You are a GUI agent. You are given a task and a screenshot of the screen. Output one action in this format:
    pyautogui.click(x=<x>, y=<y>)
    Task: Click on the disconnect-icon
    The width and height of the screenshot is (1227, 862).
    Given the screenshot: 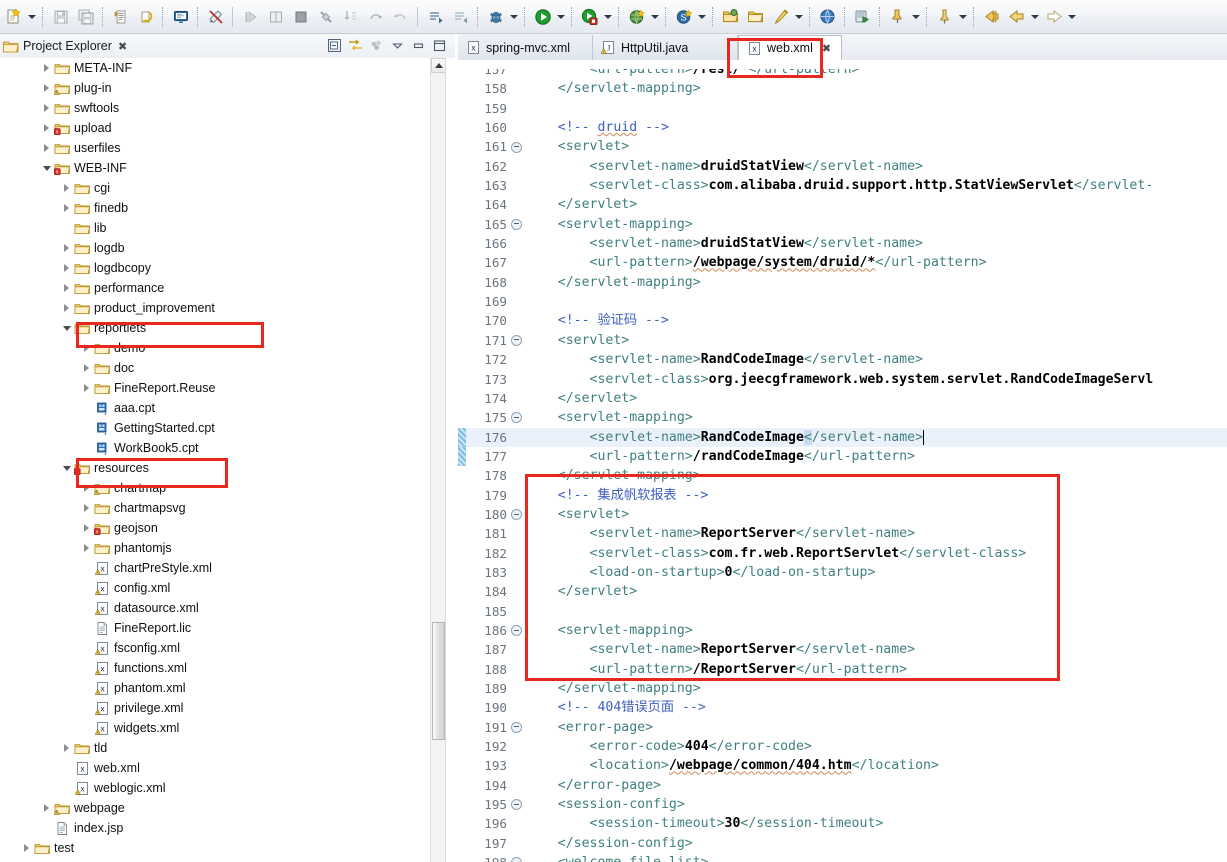 What is the action you would take?
    pyautogui.click(x=325, y=16)
    